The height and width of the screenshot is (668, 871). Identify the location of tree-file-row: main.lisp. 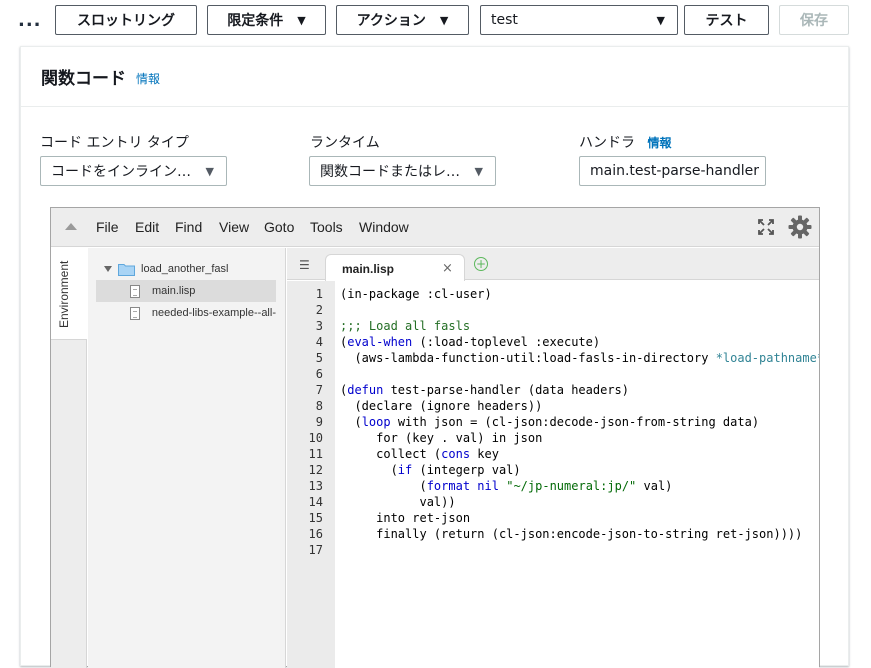
(186, 291).